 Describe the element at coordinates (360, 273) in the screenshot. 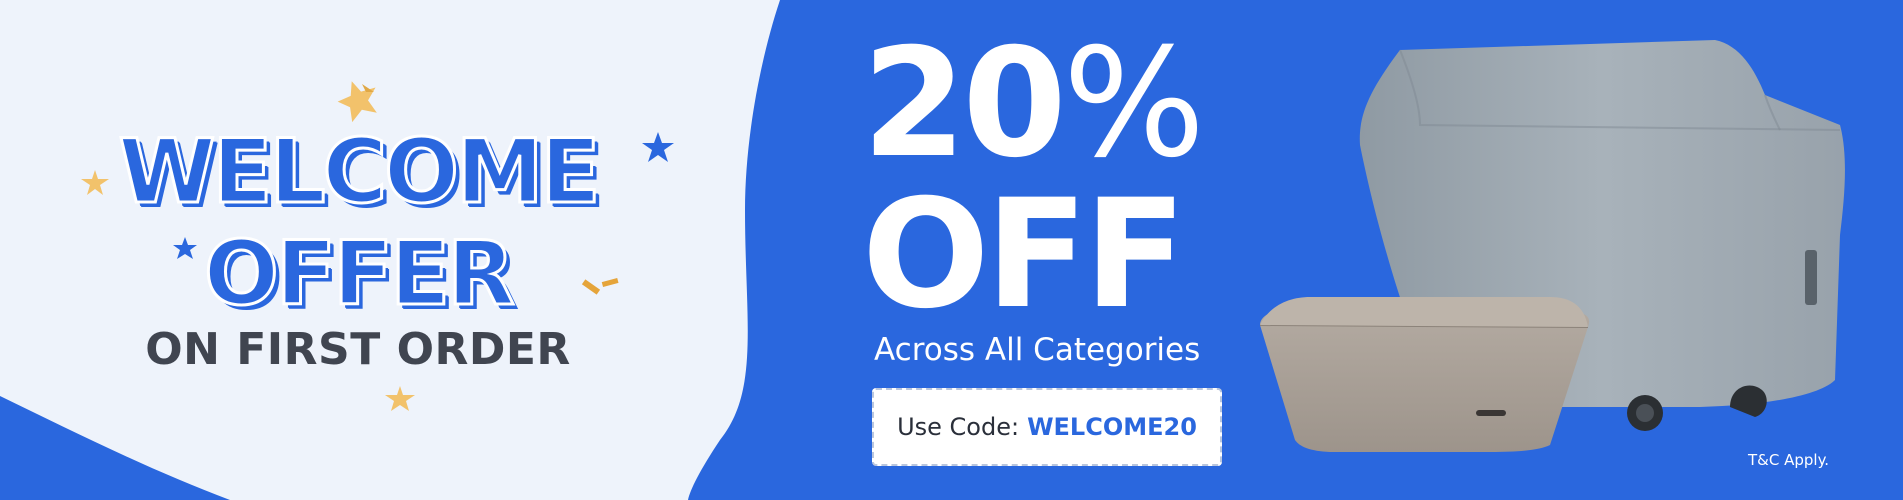

I see `headline-offer: OFFER` at that location.